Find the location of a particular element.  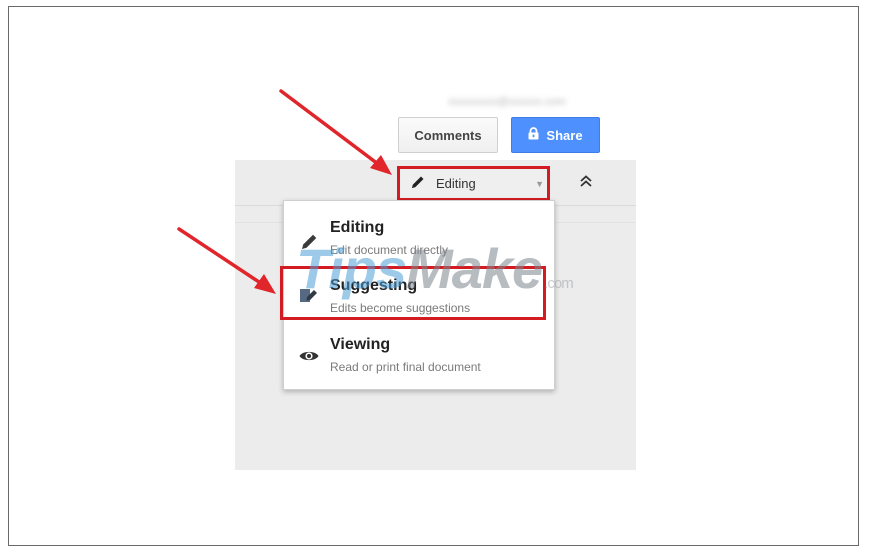

eye-icon is located at coordinates (309, 356).